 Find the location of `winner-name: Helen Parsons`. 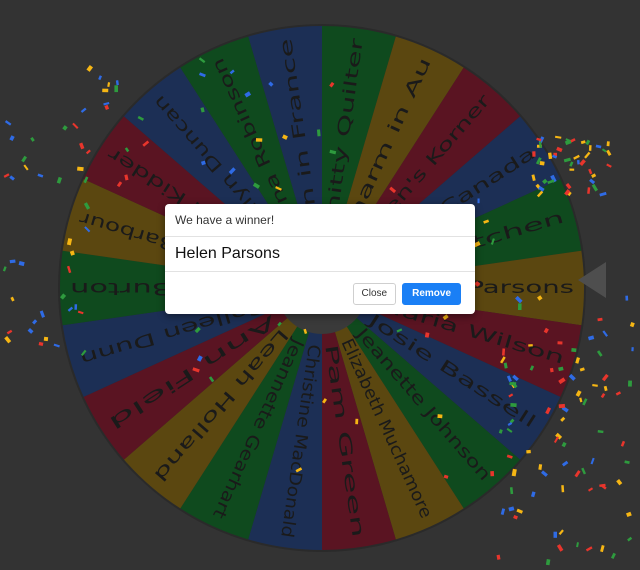

winner-name: Helen Parsons is located at coordinates (227, 253).